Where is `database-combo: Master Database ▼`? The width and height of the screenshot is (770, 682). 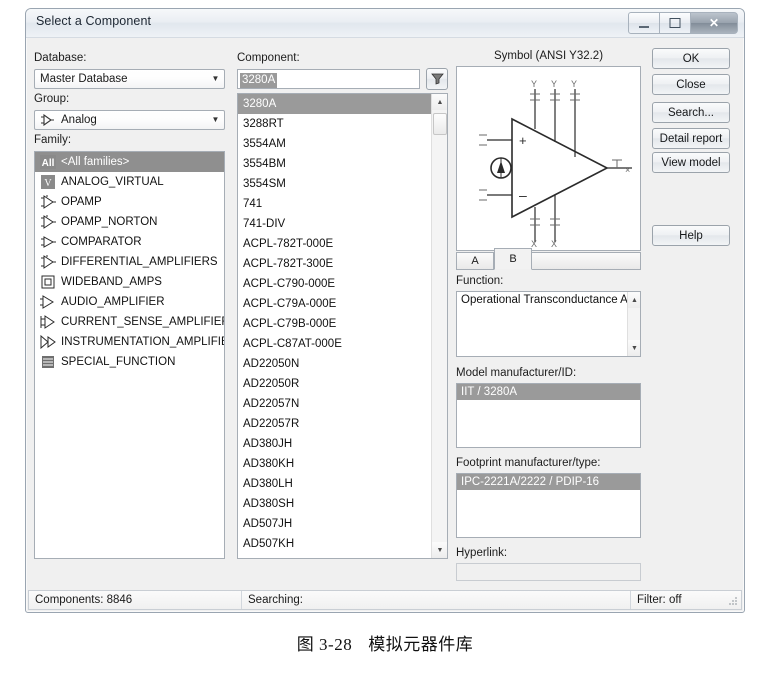
database-combo: Master Database ▼ is located at coordinates (129, 79).